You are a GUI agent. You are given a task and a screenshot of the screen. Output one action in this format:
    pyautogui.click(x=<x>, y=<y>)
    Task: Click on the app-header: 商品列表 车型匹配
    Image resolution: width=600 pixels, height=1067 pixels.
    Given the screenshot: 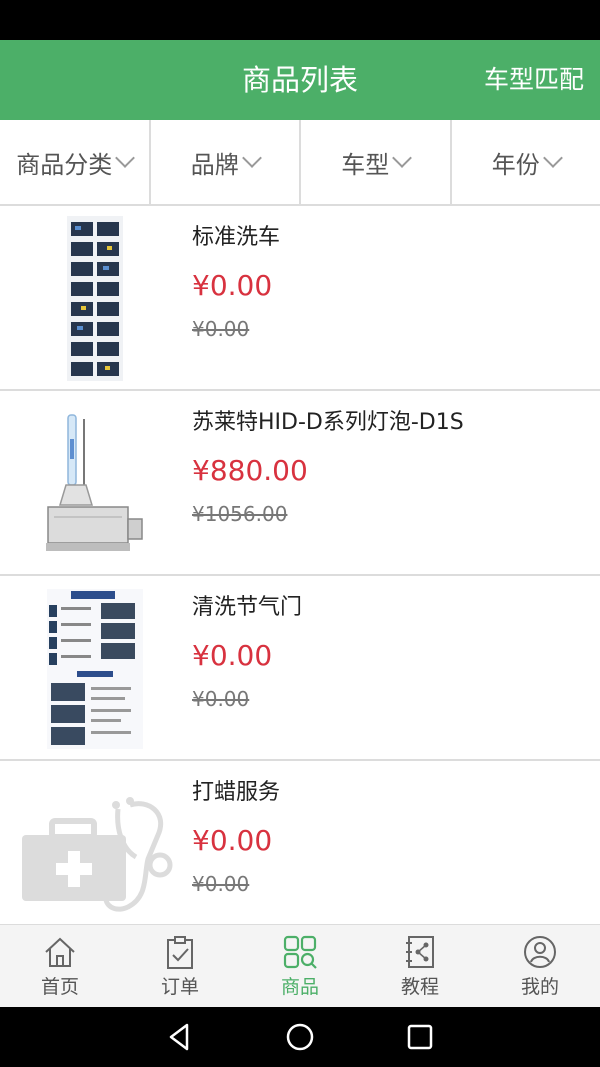 What is the action you would take?
    pyautogui.click(x=300, y=80)
    